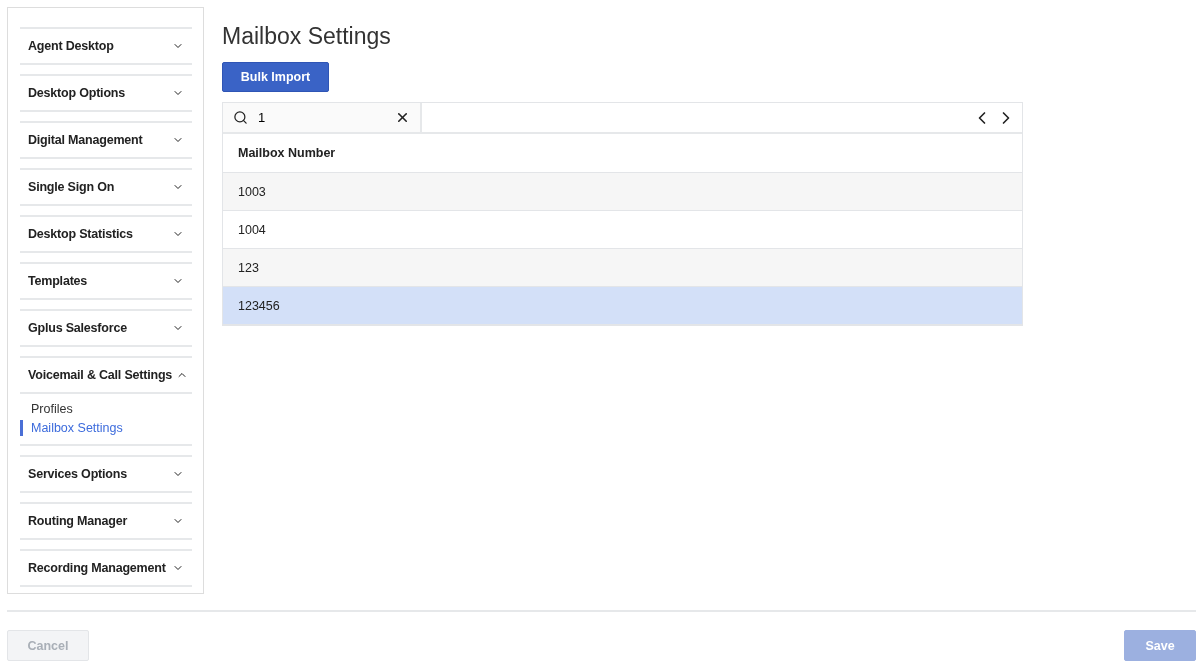 The height and width of the screenshot is (664, 1200). I want to click on search-input: 1, so click(321, 117).